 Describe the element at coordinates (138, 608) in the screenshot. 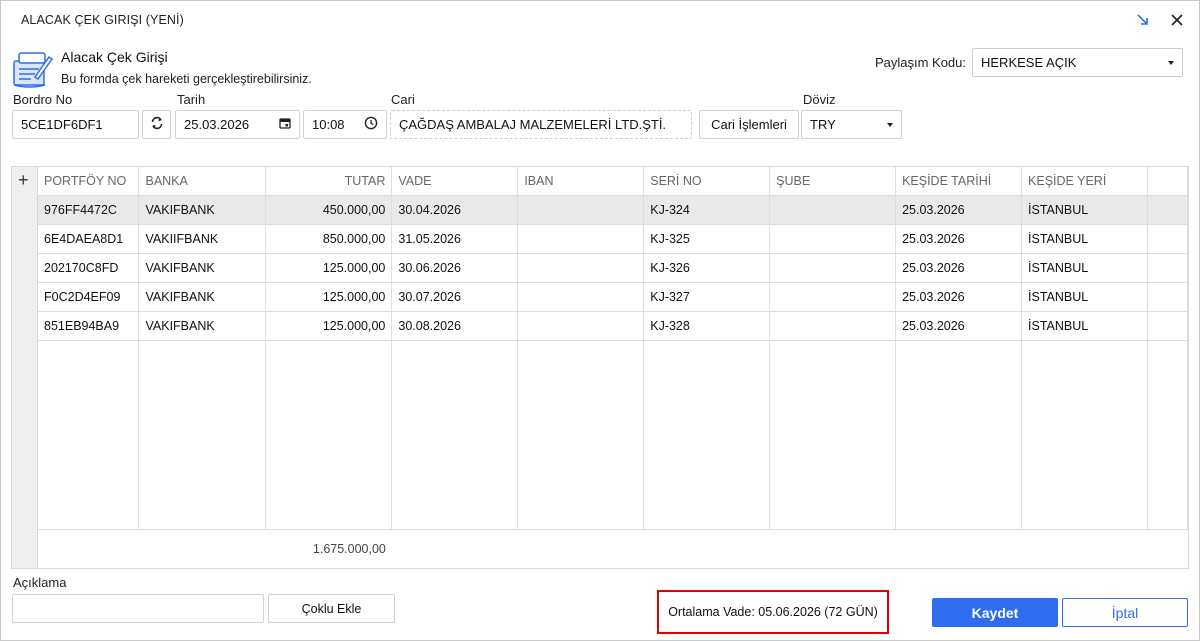

I see `aciklama-input` at that location.